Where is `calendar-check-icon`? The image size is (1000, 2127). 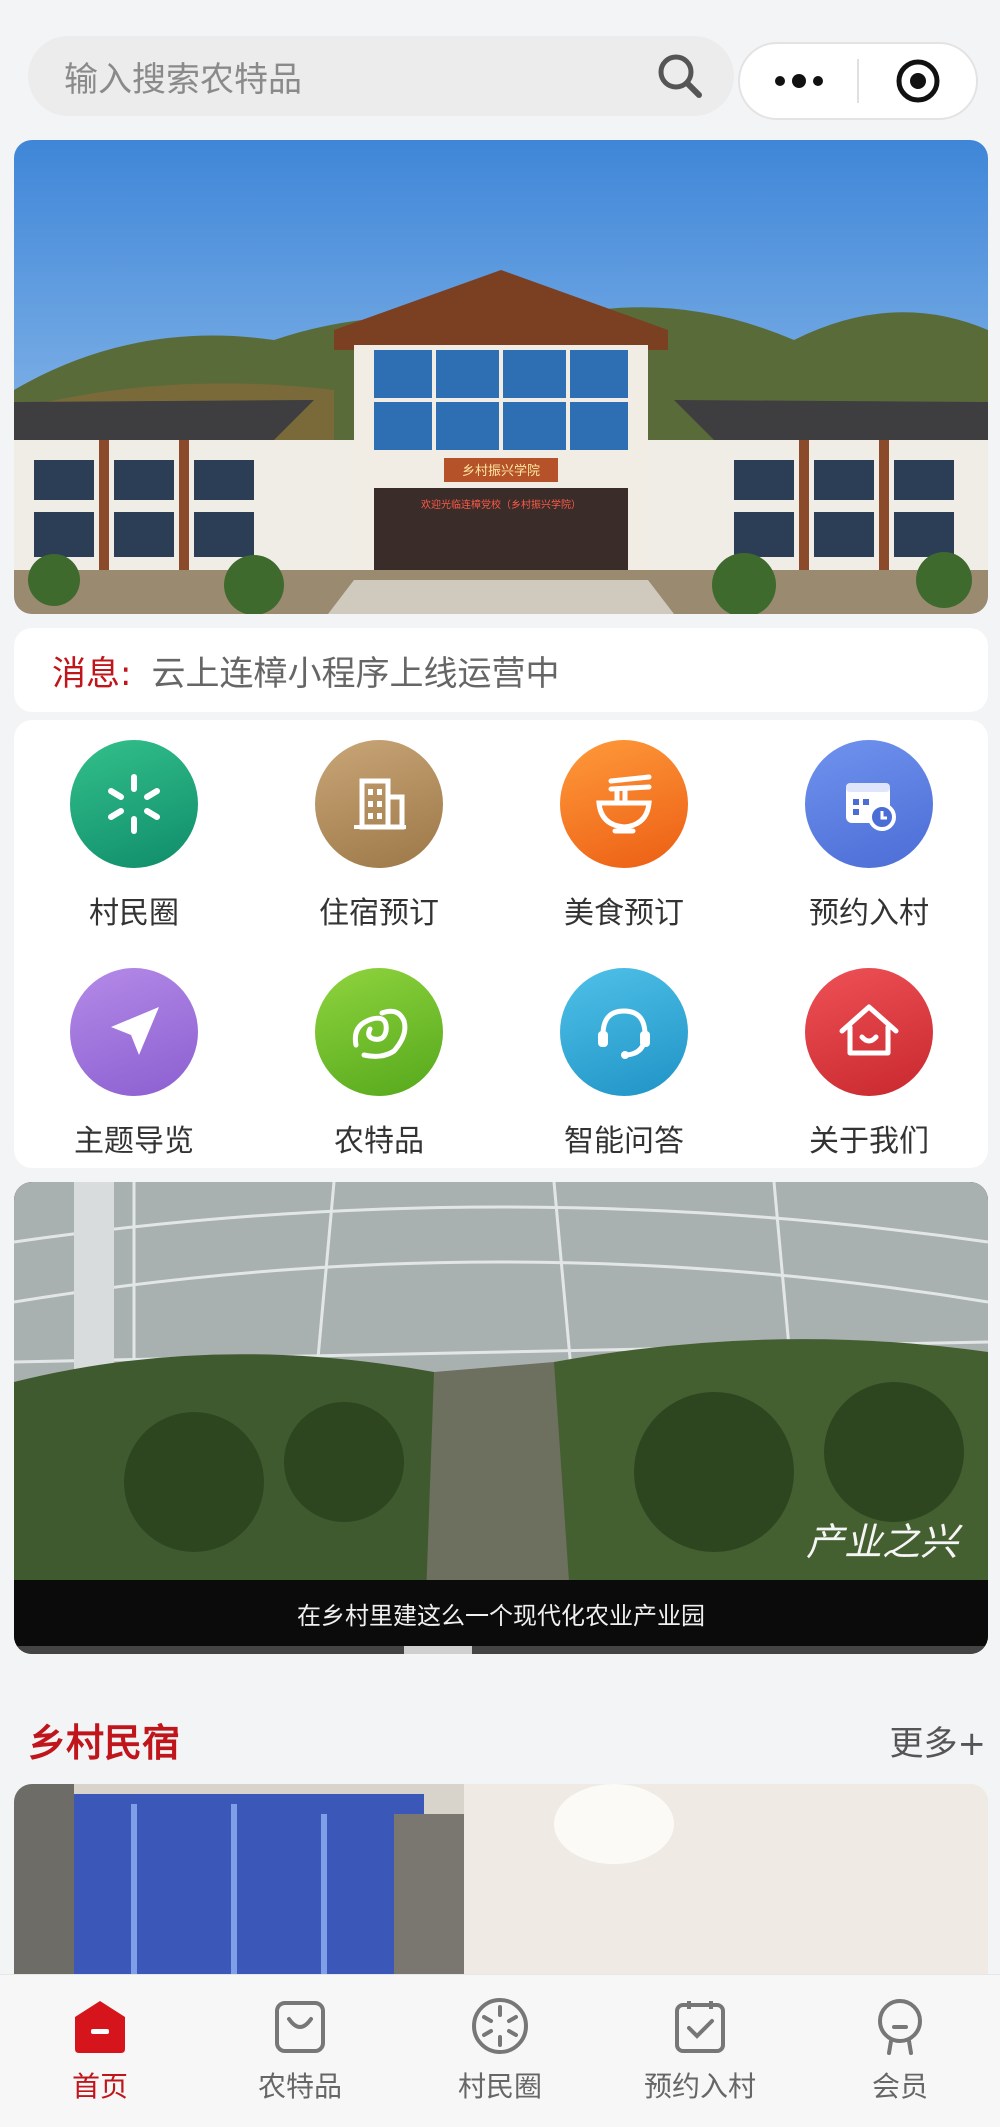
calendar-check-icon is located at coordinates (700, 2027).